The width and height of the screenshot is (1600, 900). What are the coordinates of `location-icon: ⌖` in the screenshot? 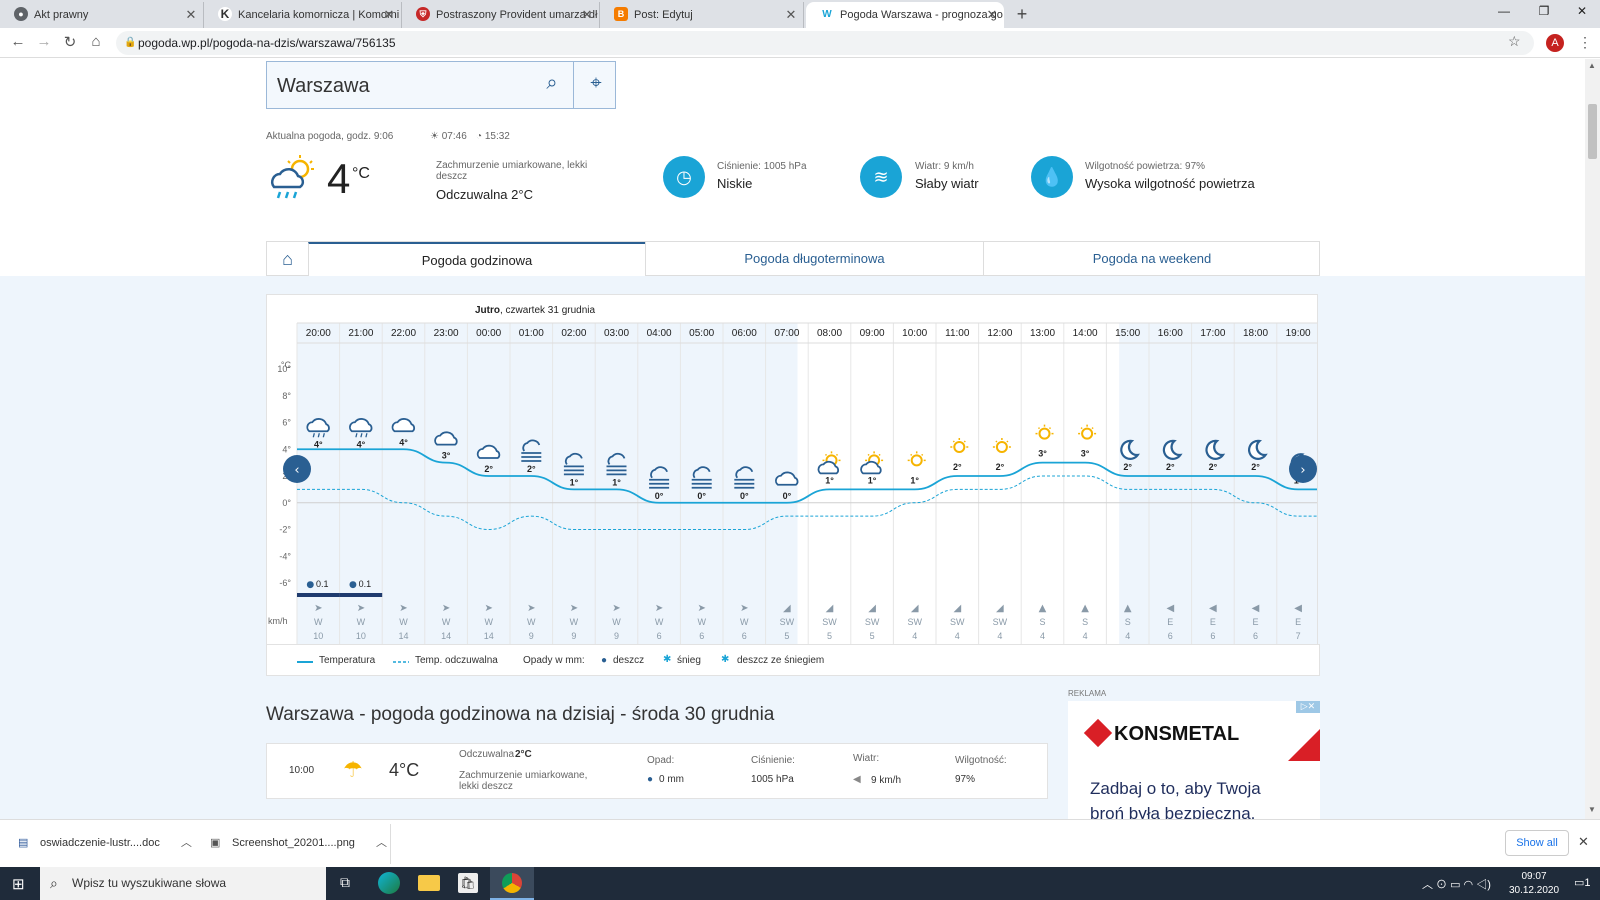 It's located at (596, 85).